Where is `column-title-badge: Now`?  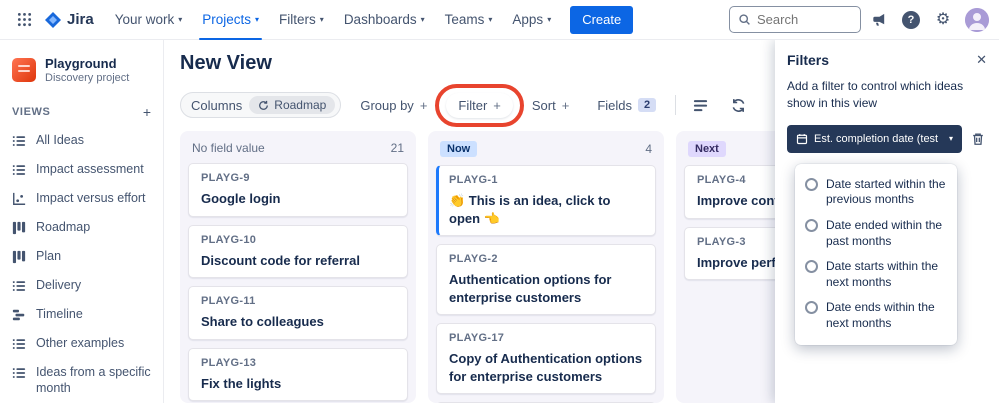 column-title-badge: Now is located at coordinates (459, 149).